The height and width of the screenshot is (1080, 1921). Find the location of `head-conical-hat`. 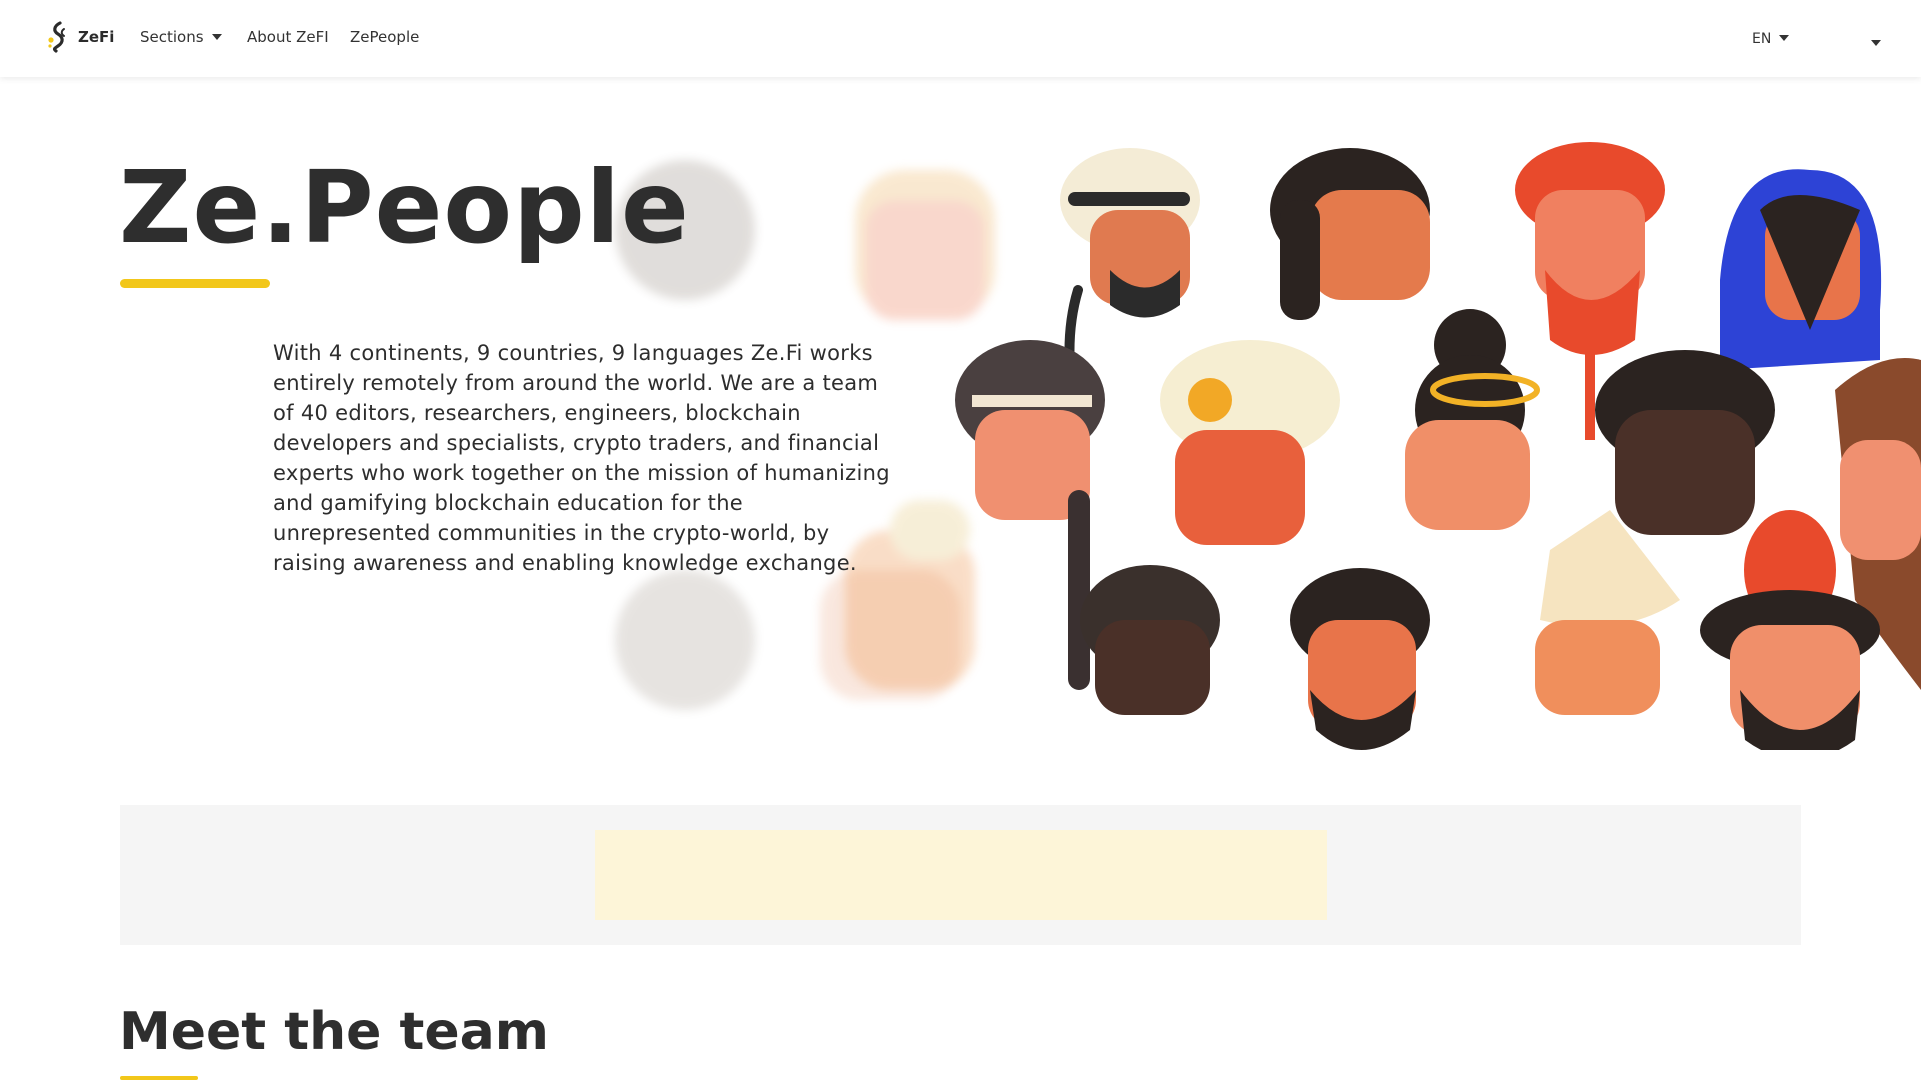

head-conical-hat is located at coordinates (1607, 612).